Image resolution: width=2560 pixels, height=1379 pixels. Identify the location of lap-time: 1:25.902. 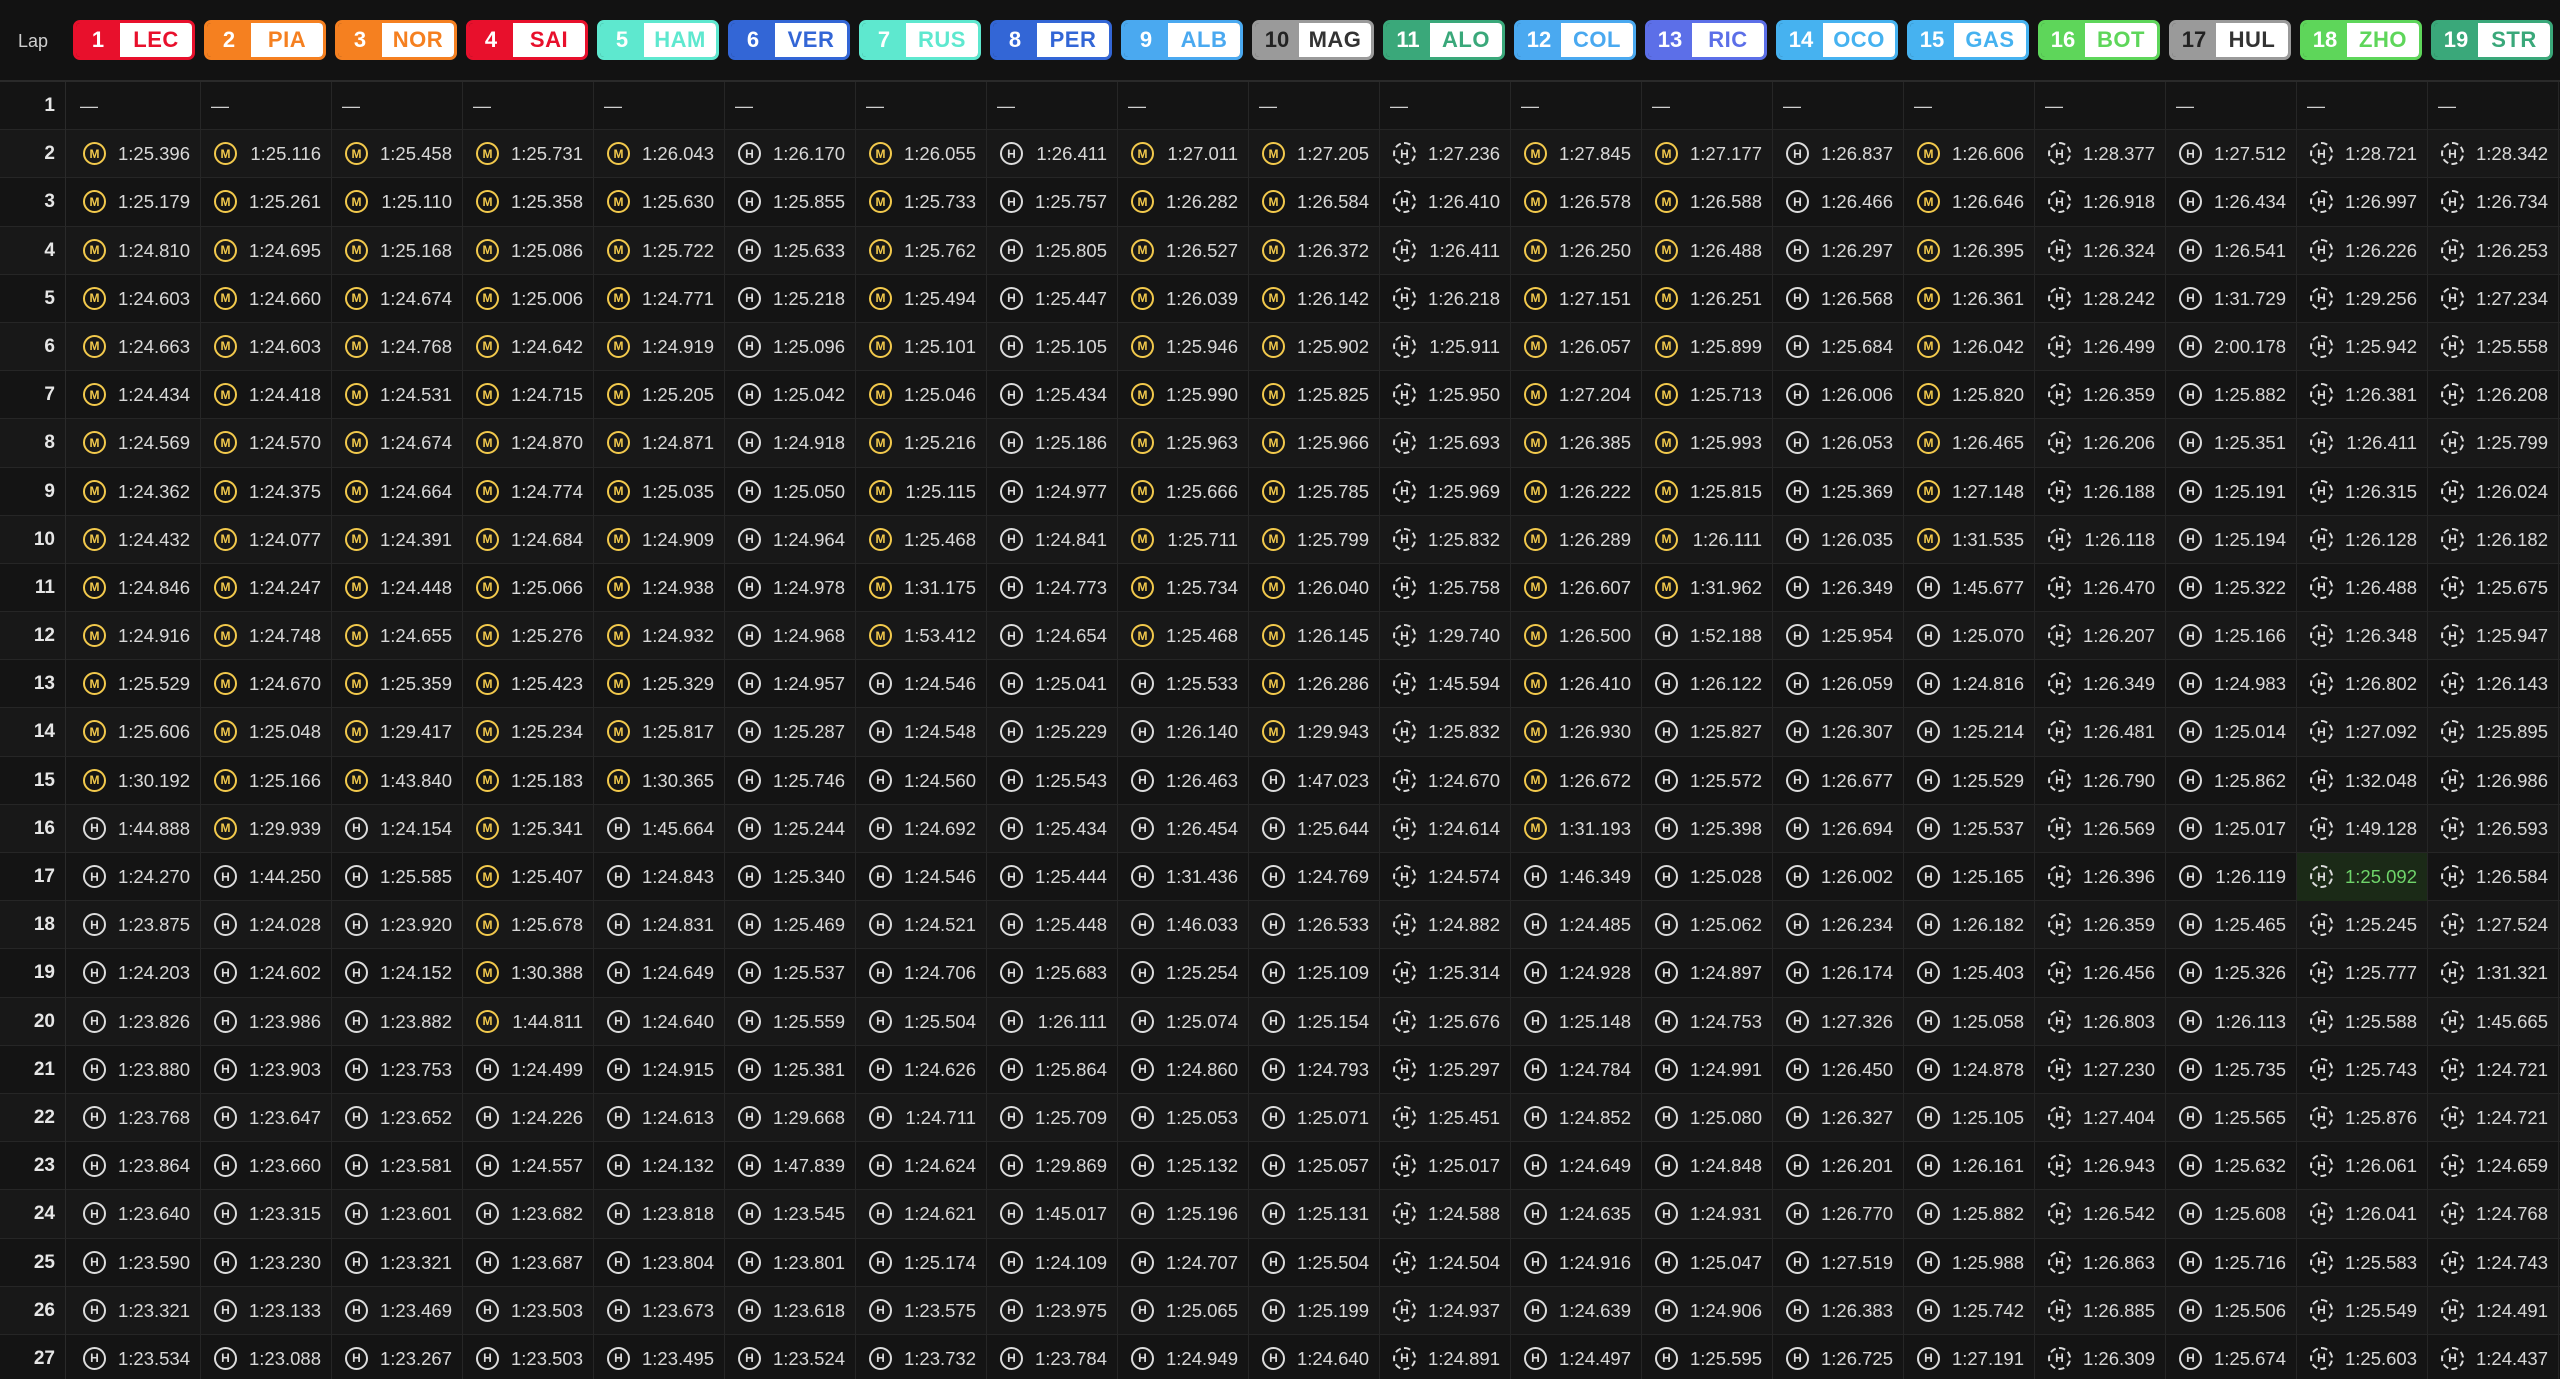
(1332, 346).